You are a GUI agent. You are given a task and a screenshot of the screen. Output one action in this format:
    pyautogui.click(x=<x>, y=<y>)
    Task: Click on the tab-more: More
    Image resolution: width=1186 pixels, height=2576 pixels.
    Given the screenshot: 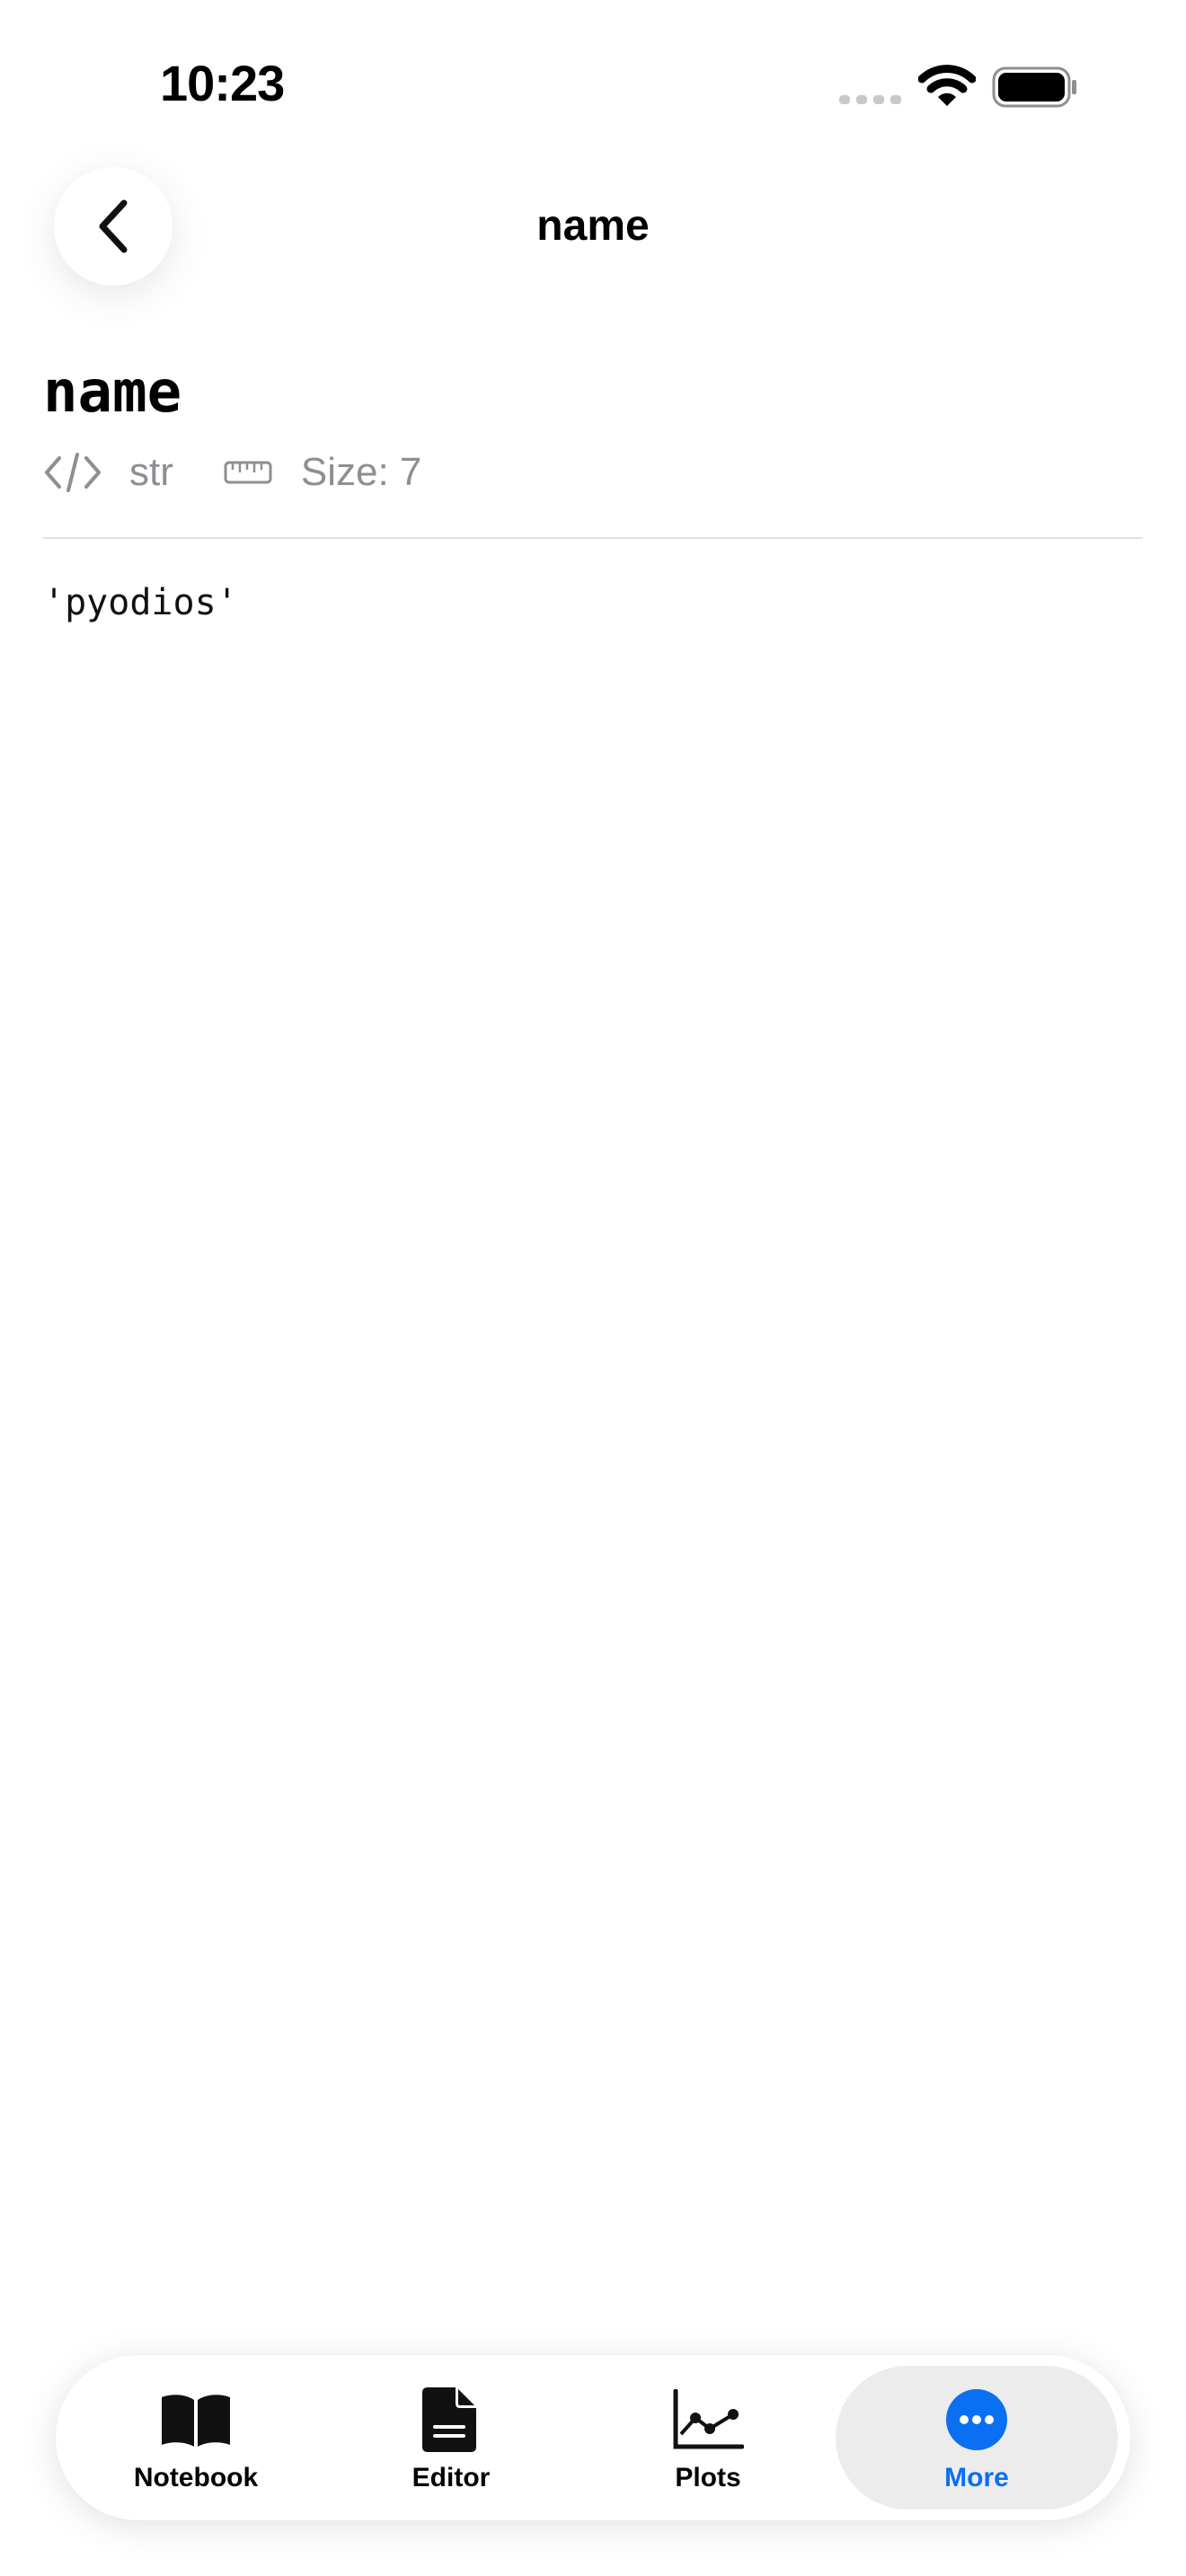 What is the action you would take?
    pyautogui.click(x=977, y=2438)
    